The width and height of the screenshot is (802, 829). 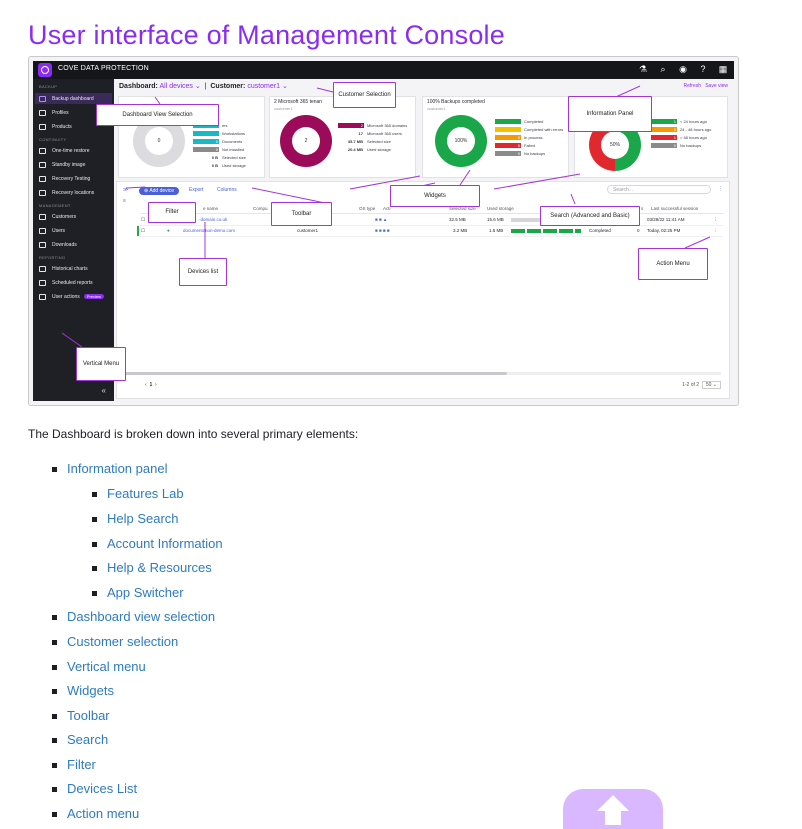 What do you see at coordinates (213, 219) in the screenshot?
I see `device-name-link: -domain.co.uk` at bounding box center [213, 219].